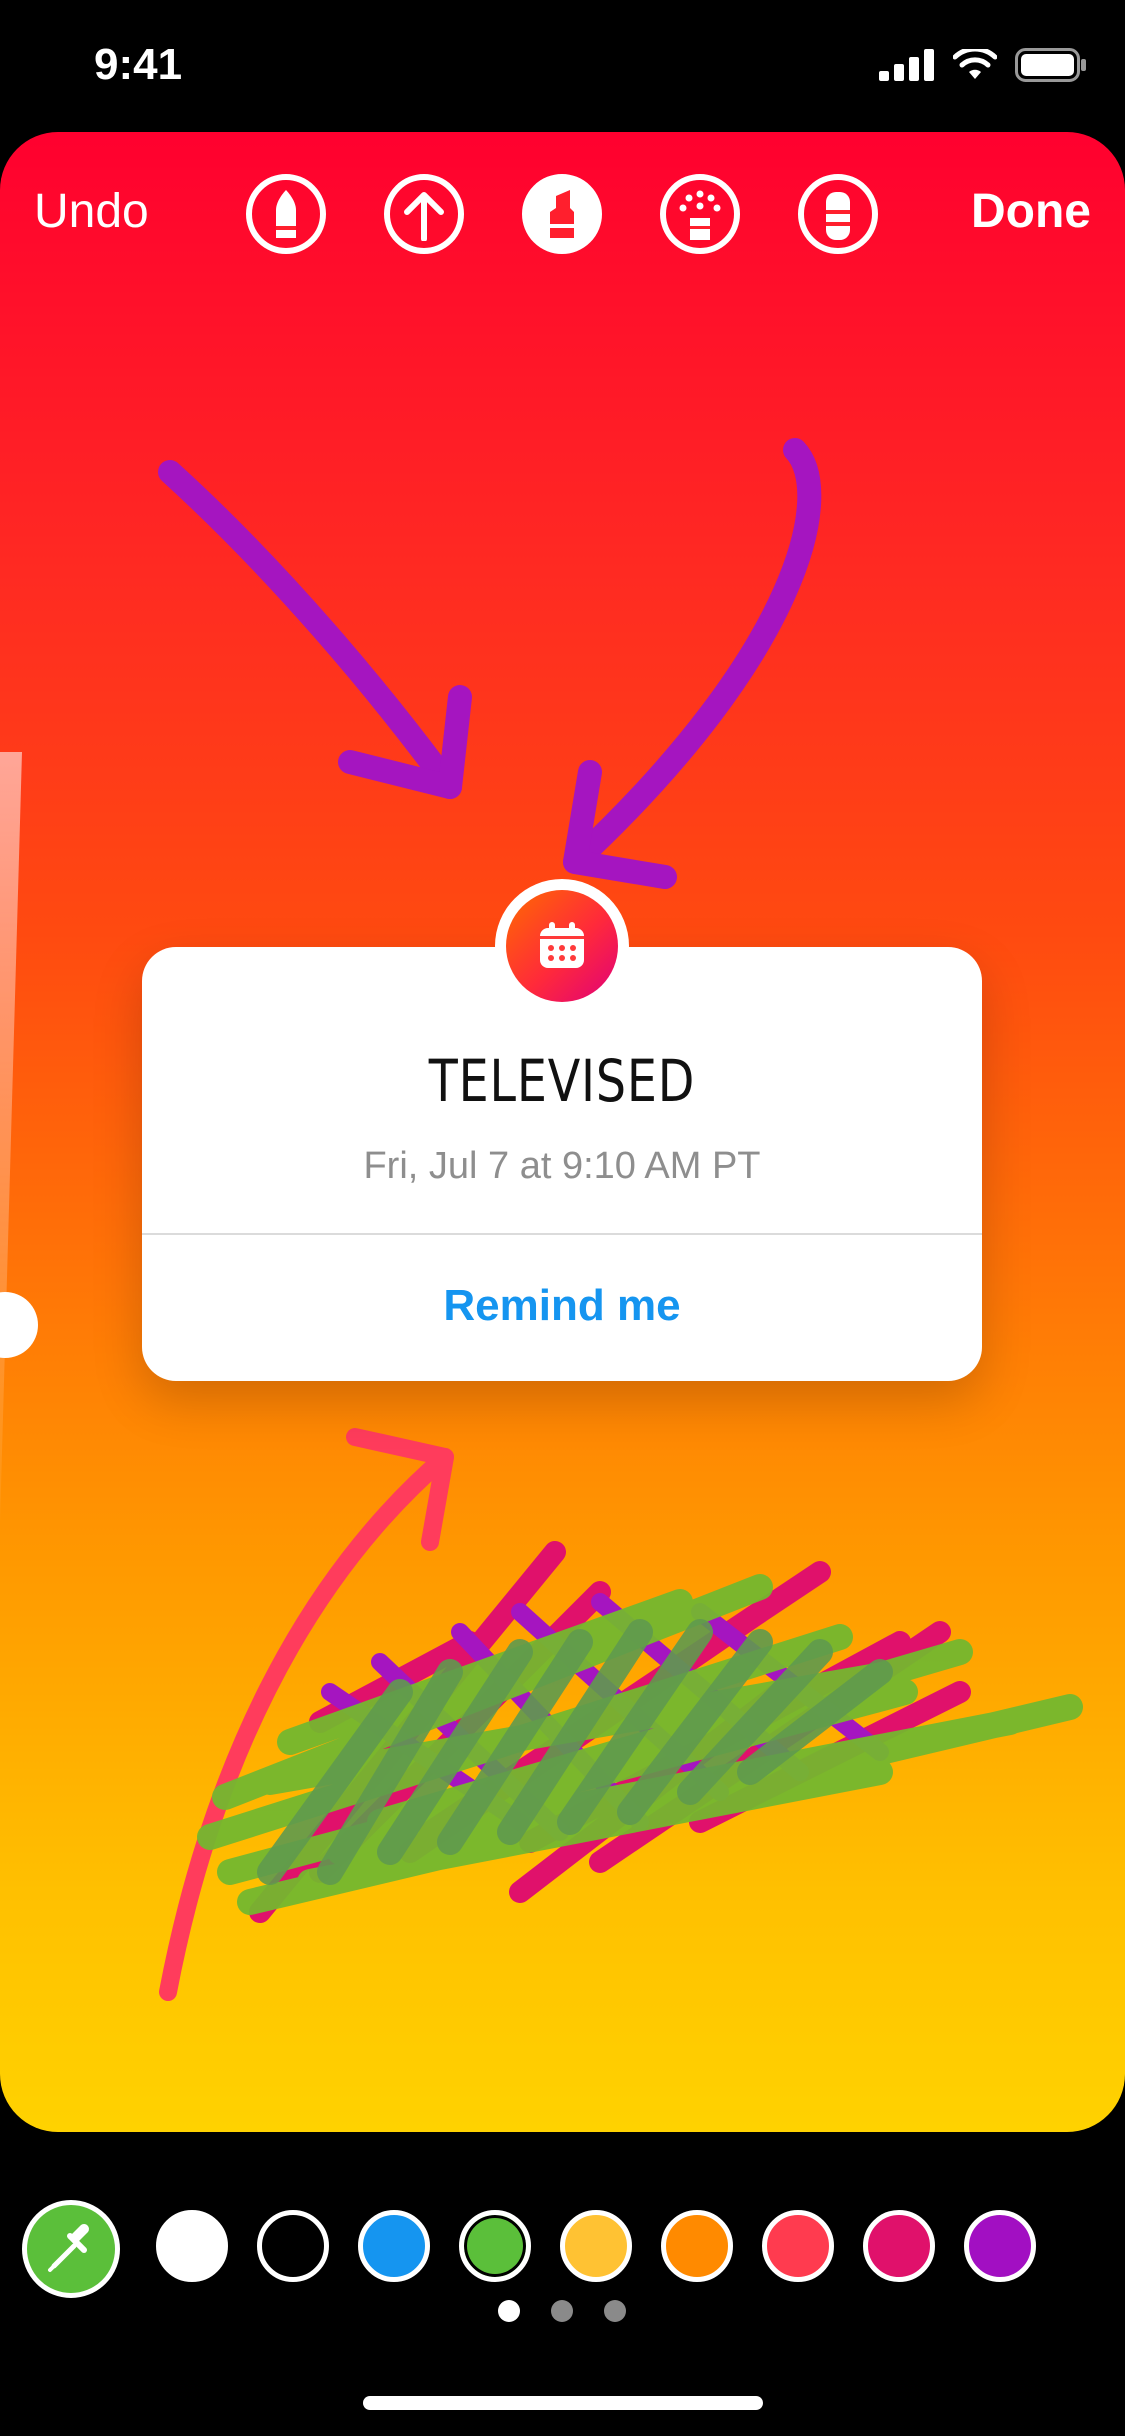 The image size is (1125, 2436). Describe the element at coordinates (562, 1166) in the screenshot. I see `sticker-date: Fri, Jul 7 at 9:10 AM PT` at that location.